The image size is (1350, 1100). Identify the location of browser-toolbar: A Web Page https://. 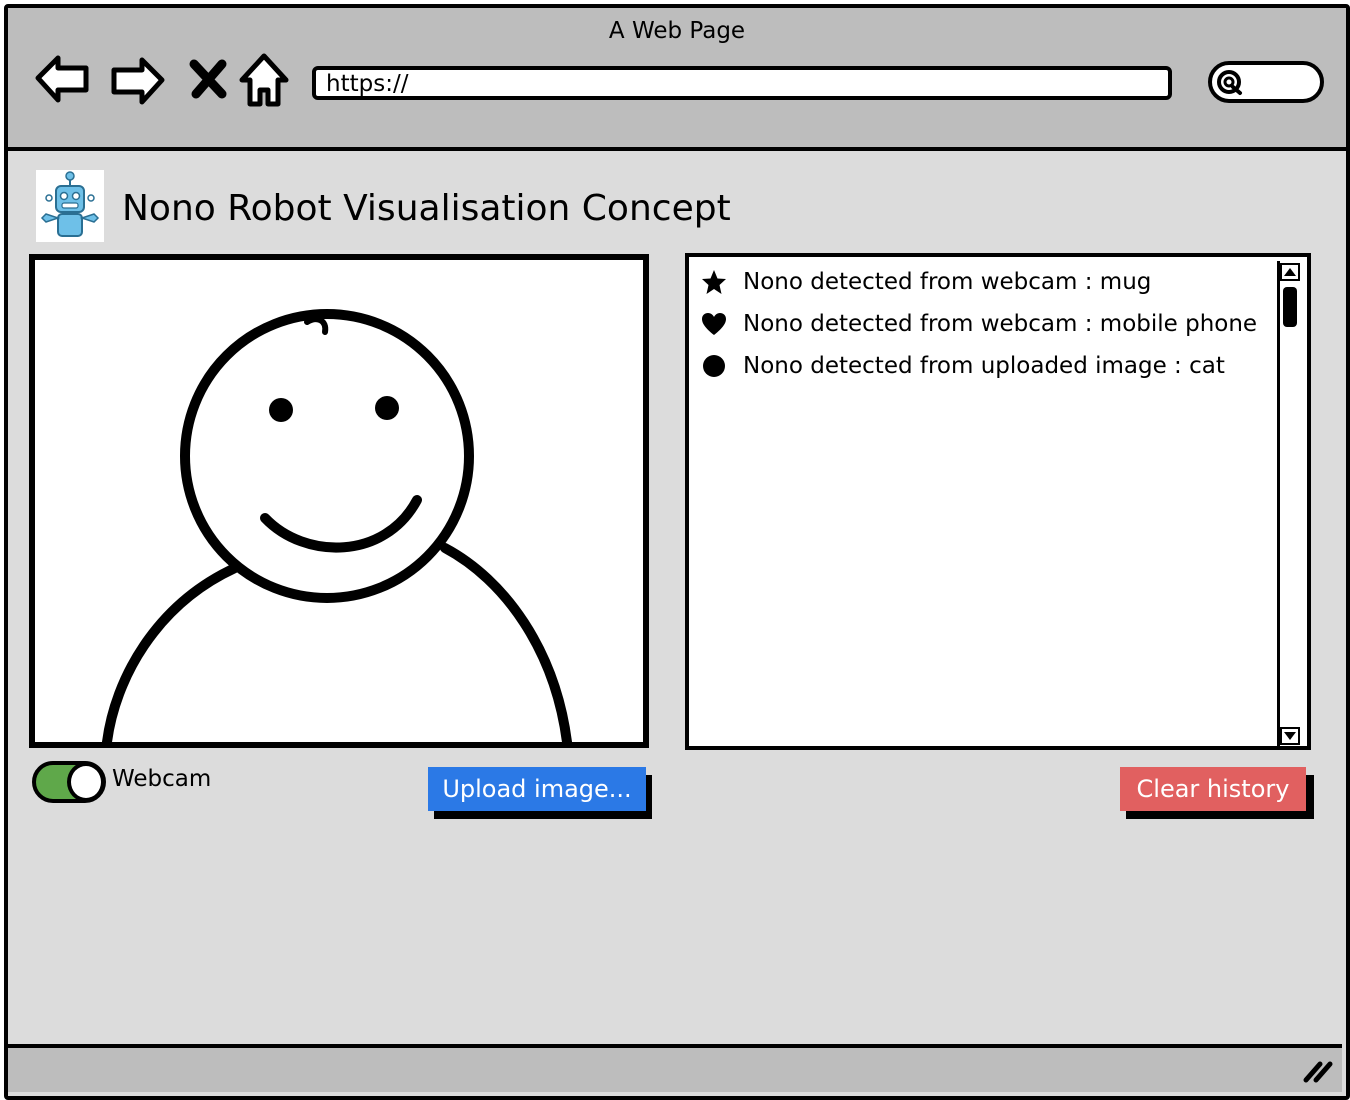
(677, 79).